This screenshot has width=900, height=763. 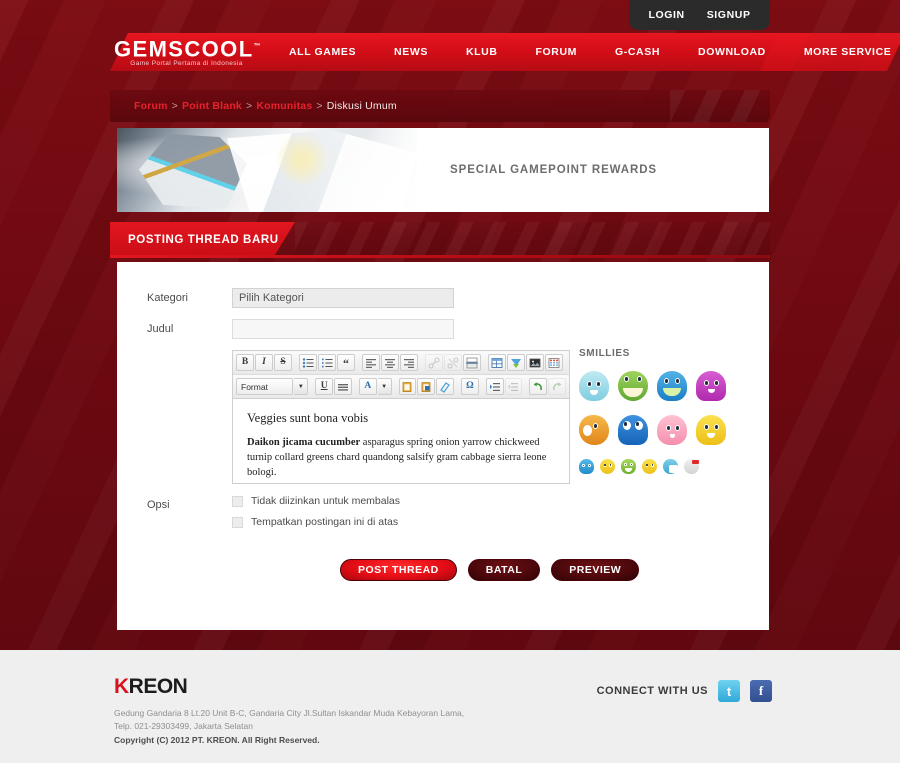 I want to click on align-left-icon, so click(x=371, y=362).